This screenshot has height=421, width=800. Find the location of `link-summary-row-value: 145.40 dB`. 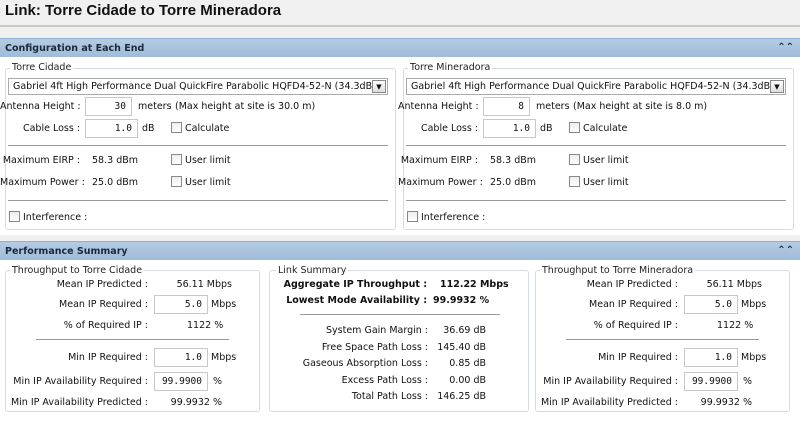

link-summary-row-value: 145.40 dB is located at coordinates (461, 347).